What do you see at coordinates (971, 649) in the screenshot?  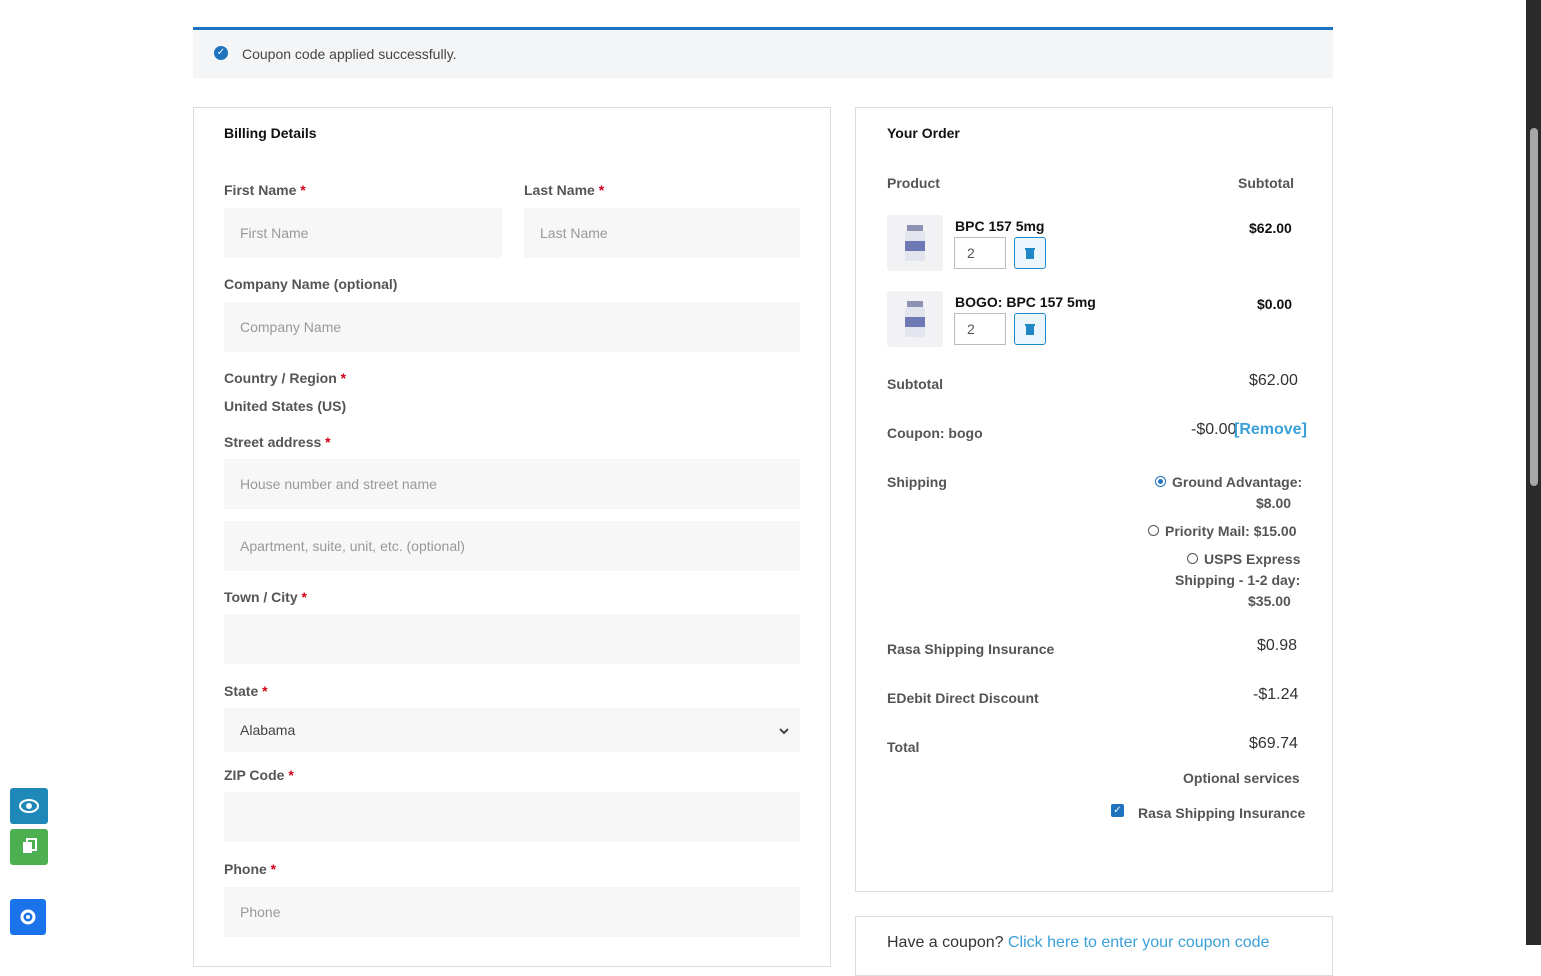 I see `insurance-label: Rasa Shipping Insurance` at bounding box center [971, 649].